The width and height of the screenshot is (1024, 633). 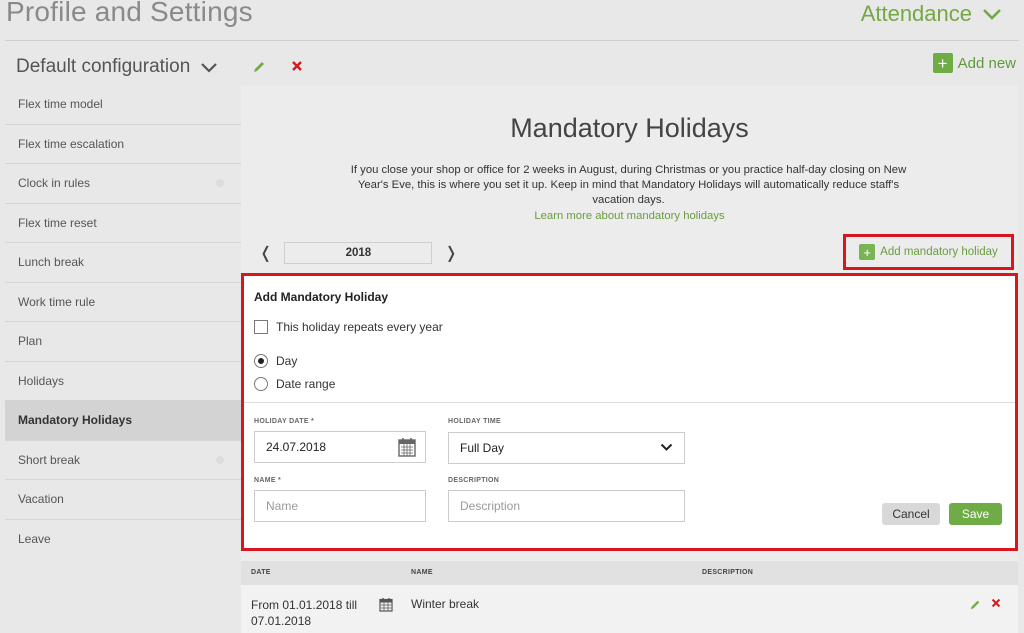 What do you see at coordinates (306, 384) in the screenshot?
I see `radio-date-range-label: Date range` at bounding box center [306, 384].